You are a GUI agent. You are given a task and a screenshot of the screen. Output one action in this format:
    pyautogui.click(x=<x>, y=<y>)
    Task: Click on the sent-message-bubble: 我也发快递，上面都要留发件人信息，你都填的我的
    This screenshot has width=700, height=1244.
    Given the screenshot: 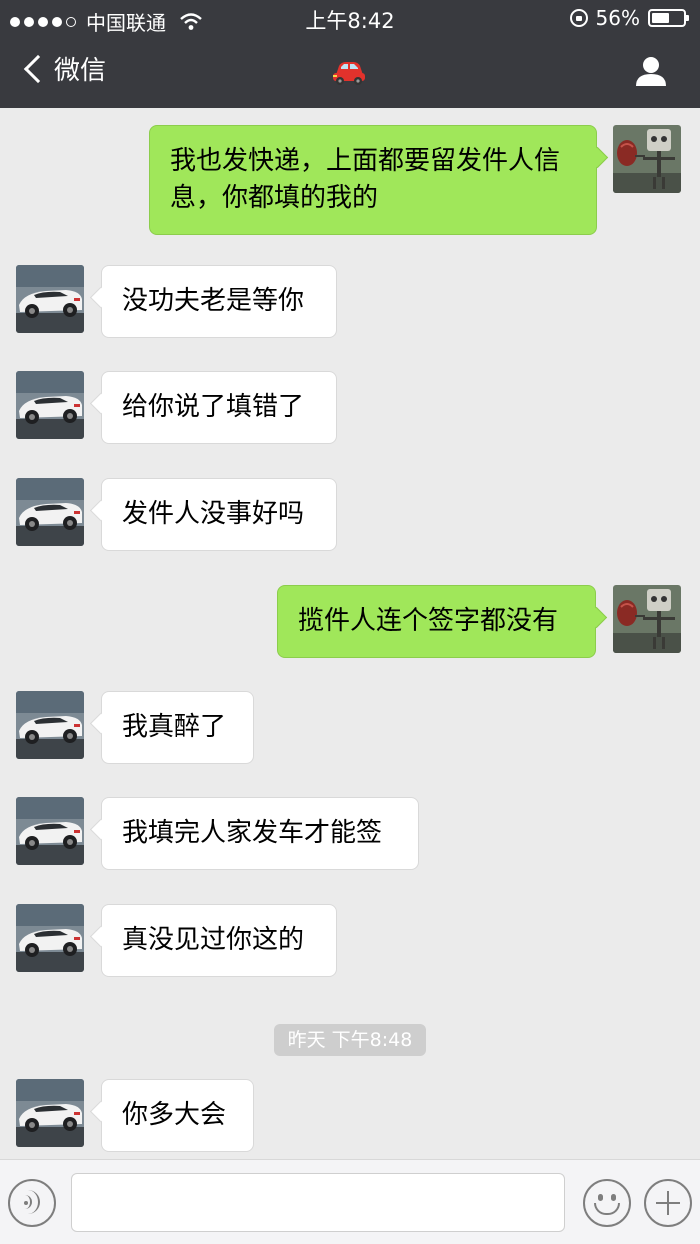 What is the action you would take?
    pyautogui.click(x=373, y=180)
    